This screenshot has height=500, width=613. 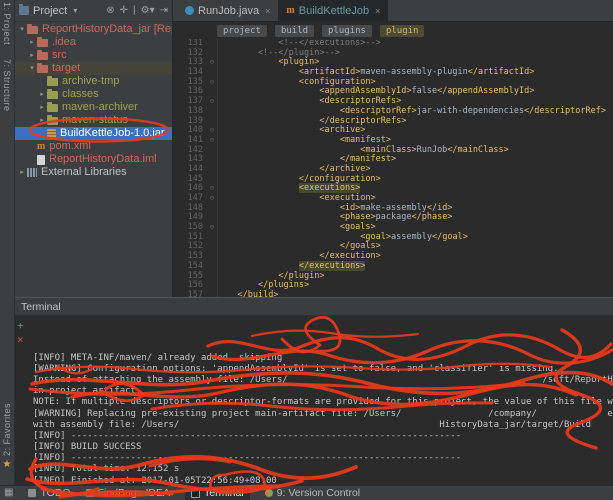 What do you see at coordinates (20, 325) in the screenshot?
I see `new-session-icon: +` at bounding box center [20, 325].